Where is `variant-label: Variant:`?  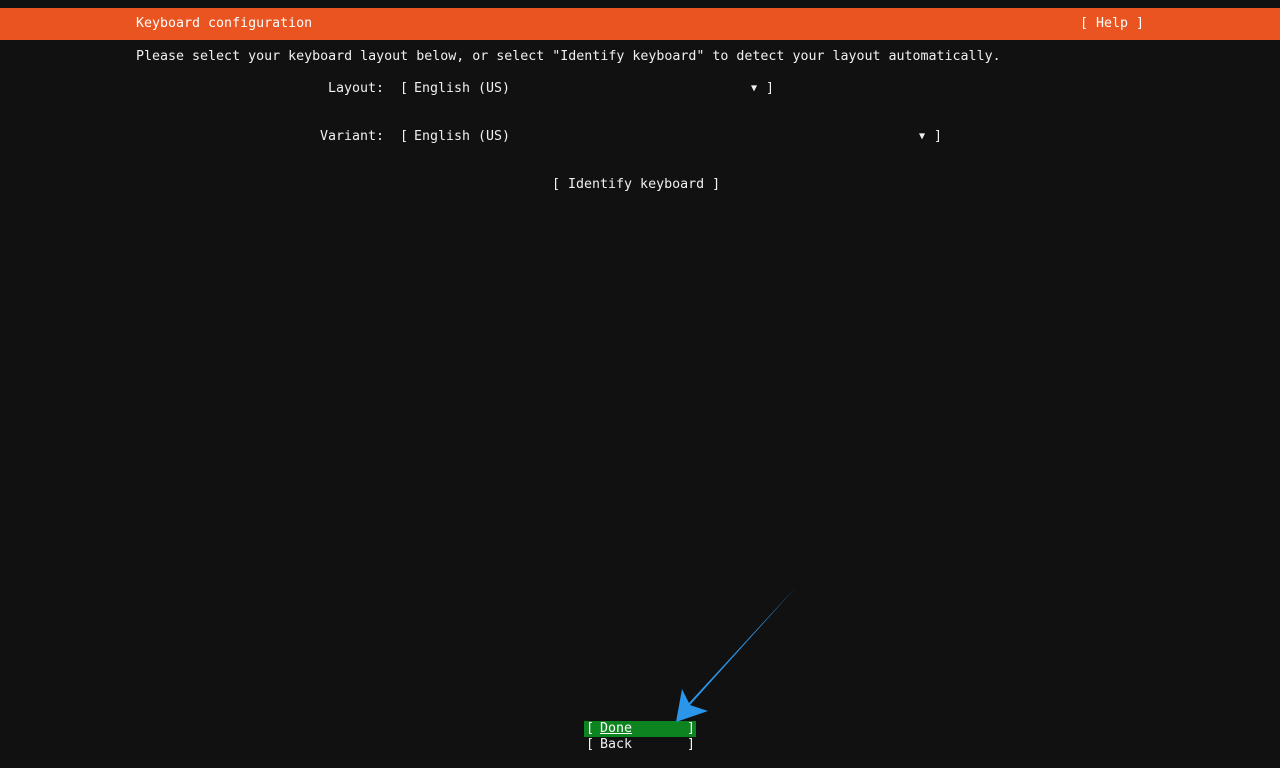 variant-label: Variant: is located at coordinates (352, 136).